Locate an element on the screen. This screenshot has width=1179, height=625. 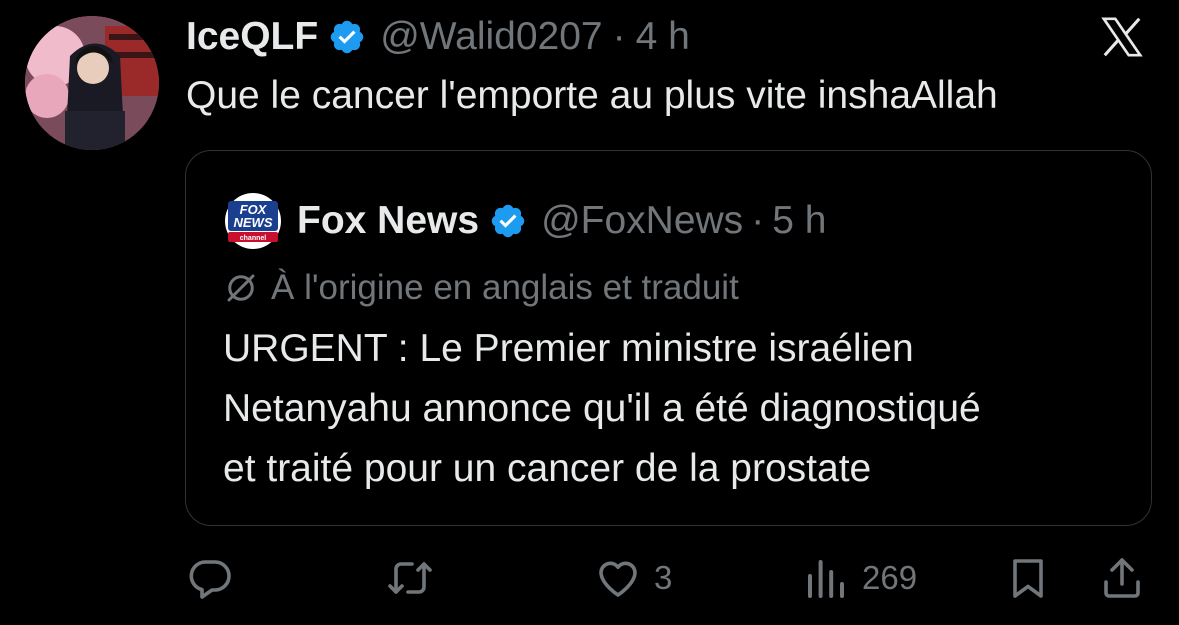
retweet-button is located at coordinates (416, 578).